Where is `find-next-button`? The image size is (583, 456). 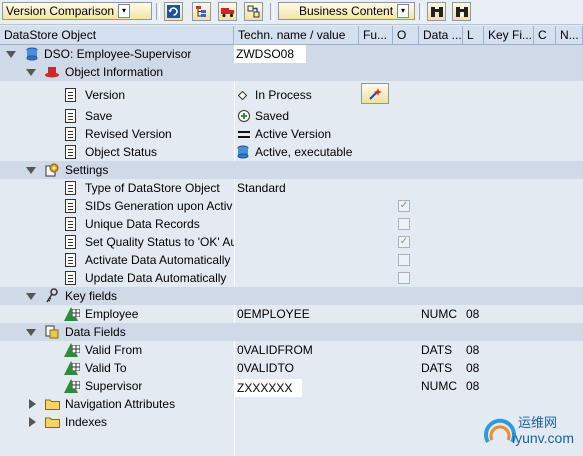
find-next-button is located at coordinates (461, 11).